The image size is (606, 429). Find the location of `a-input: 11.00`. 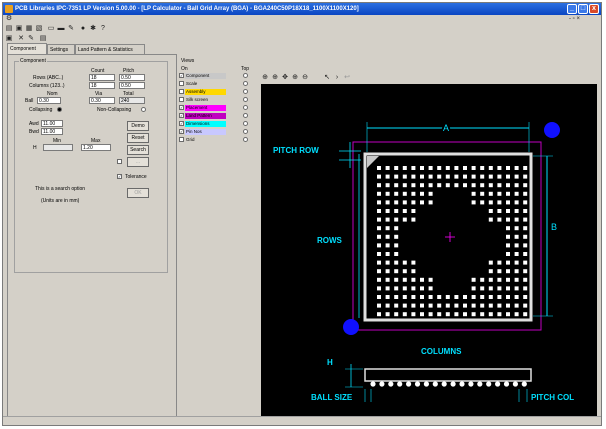

a-input: 11.00 is located at coordinates (52, 123).